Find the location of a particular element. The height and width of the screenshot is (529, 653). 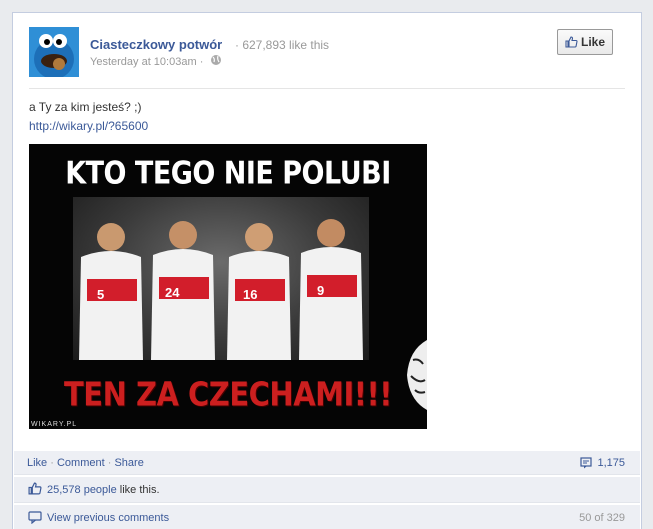

players-photo: 5 24 16 9 is located at coordinates (221, 278).